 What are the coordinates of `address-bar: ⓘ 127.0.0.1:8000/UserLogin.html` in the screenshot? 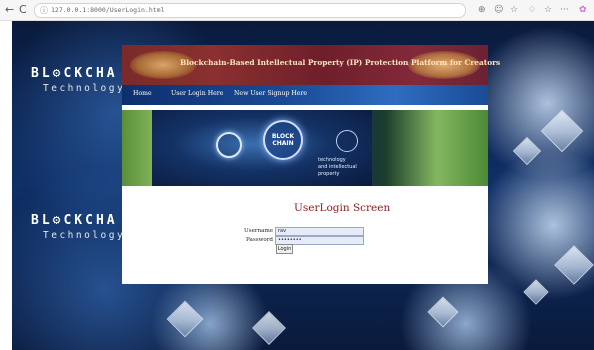 It's located at (250, 10).